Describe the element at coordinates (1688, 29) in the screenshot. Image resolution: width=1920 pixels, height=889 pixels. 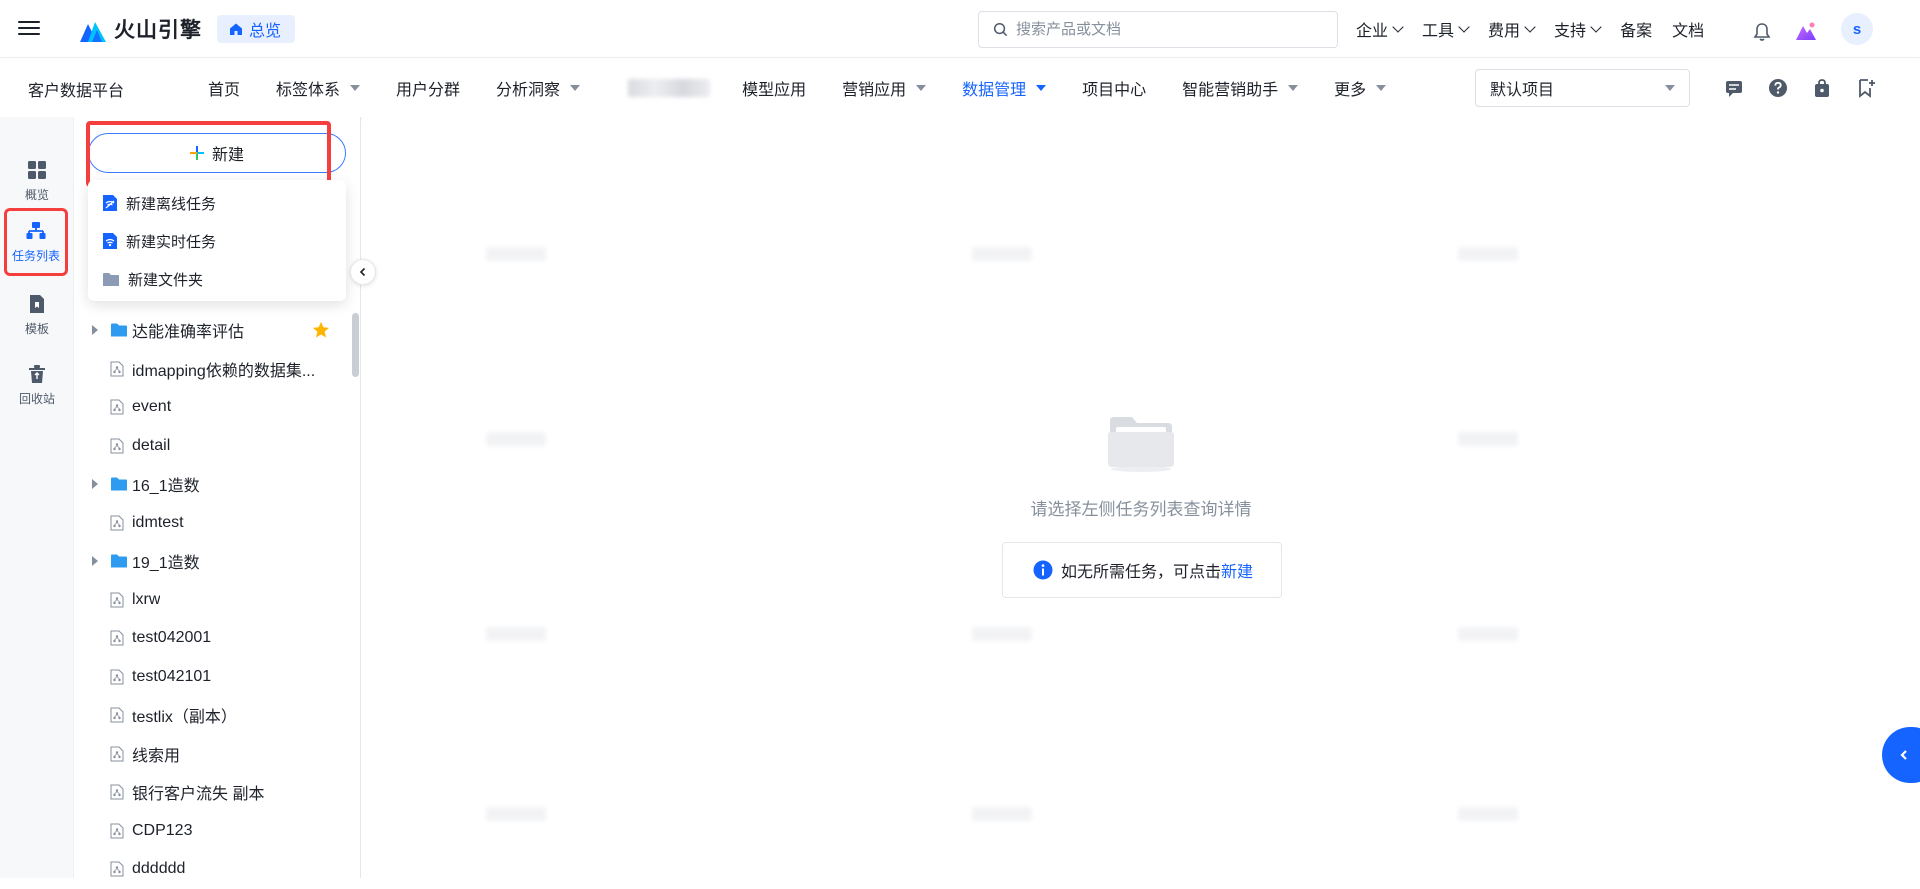
I see `nav-docs: 文档` at that location.